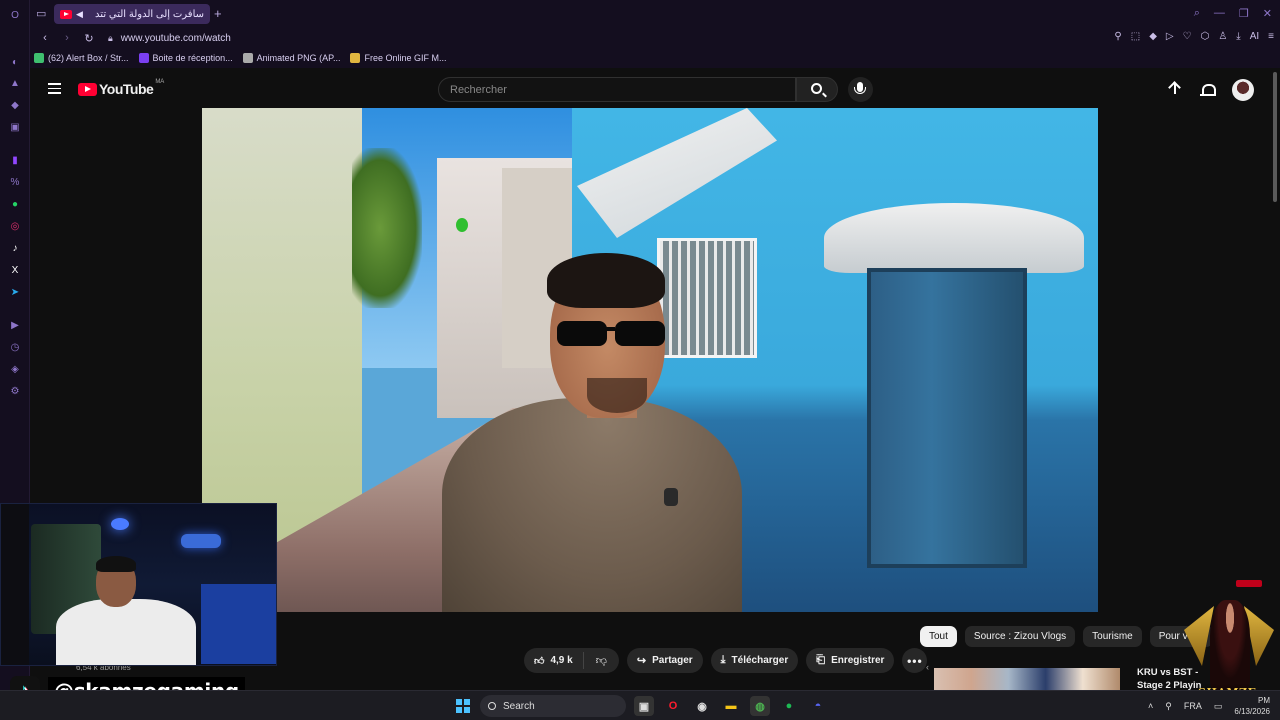 This screenshot has width=1280, height=720. I want to click on reload-button: ↻, so click(89, 38).